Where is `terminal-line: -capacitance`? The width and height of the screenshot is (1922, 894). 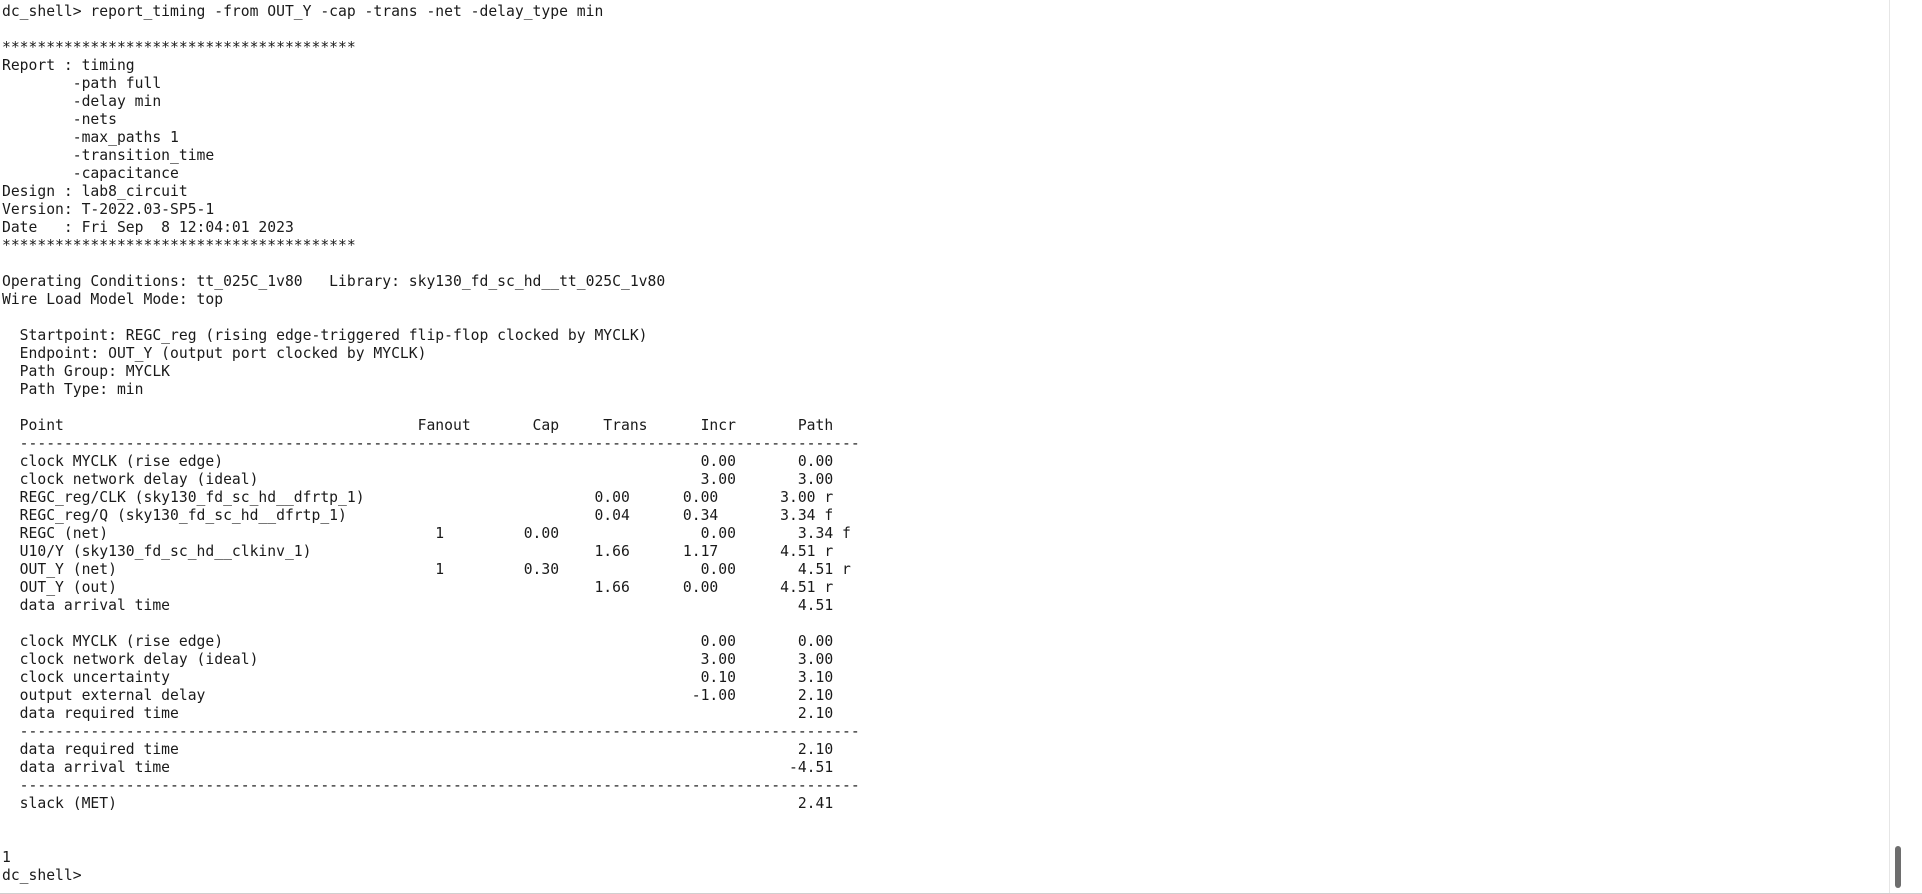
terminal-line: -capacitance is located at coordinates (90, 173).